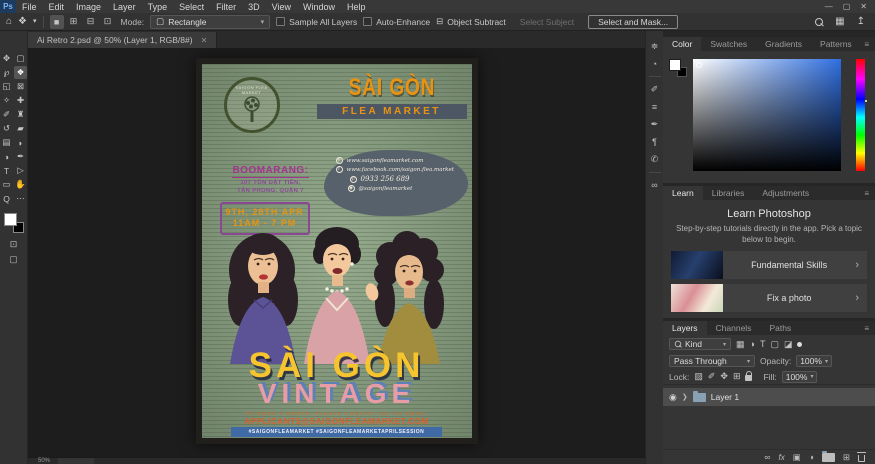  What do you see at coordinates (6, 156) in the screenshot?
I see `dodge-tool-icon: ◑` at bounding box center [6, 156].